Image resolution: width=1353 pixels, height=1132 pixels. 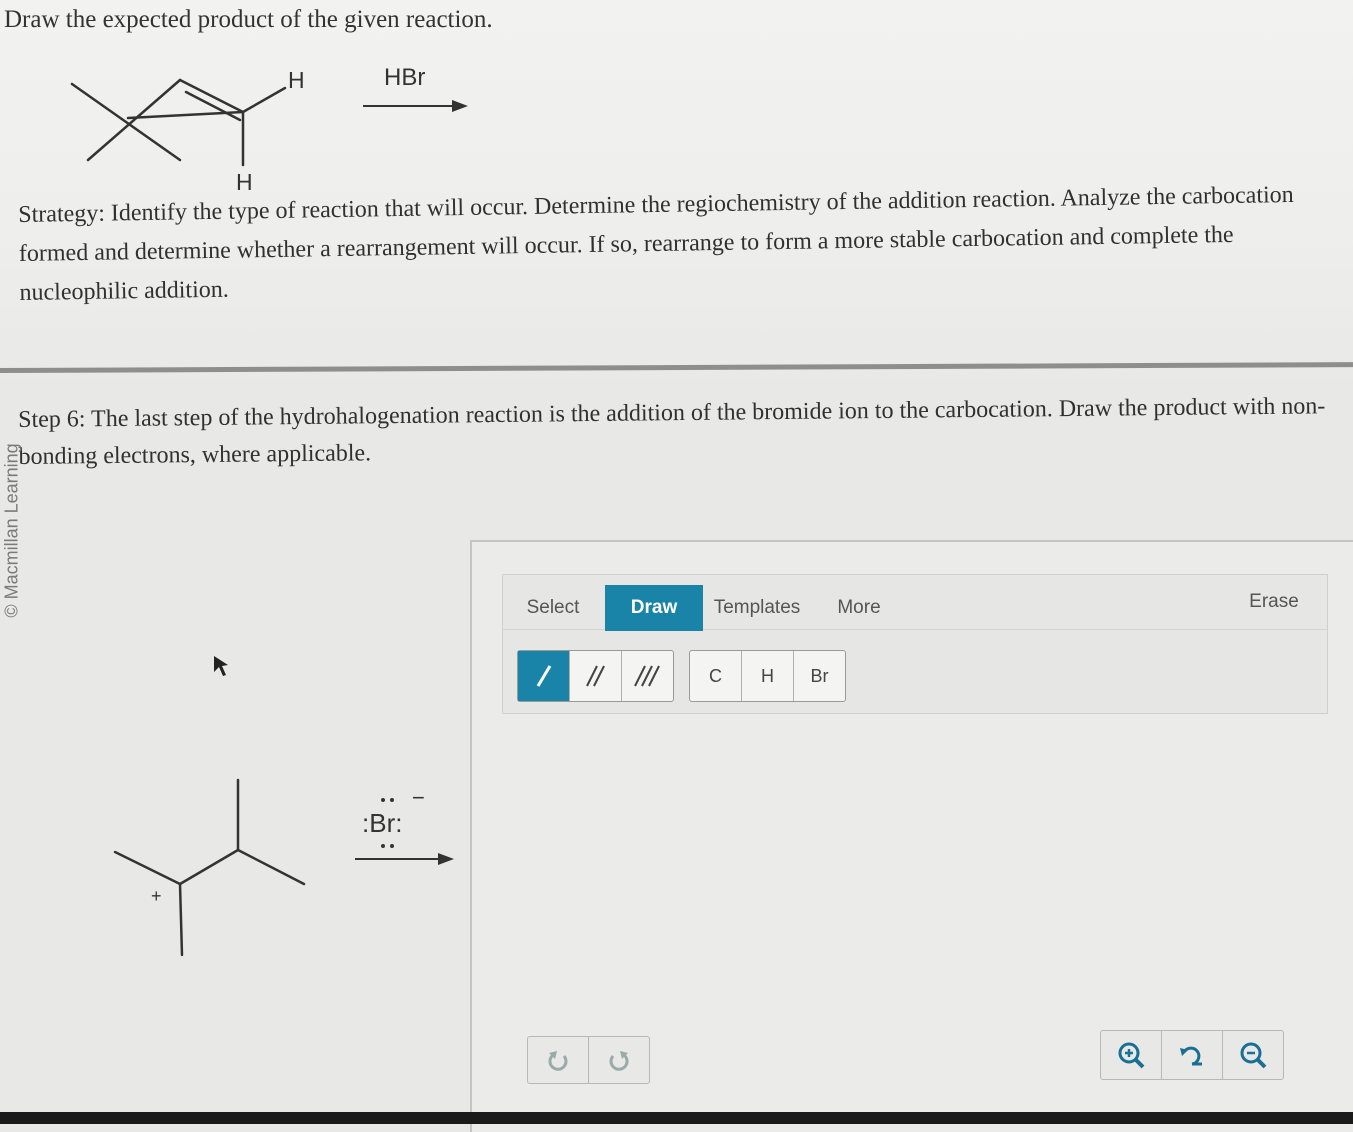 What do you see at coordinates (415, 106) in the screenshot?
I see `reaction-arrow` at bounding box center [415, 106].